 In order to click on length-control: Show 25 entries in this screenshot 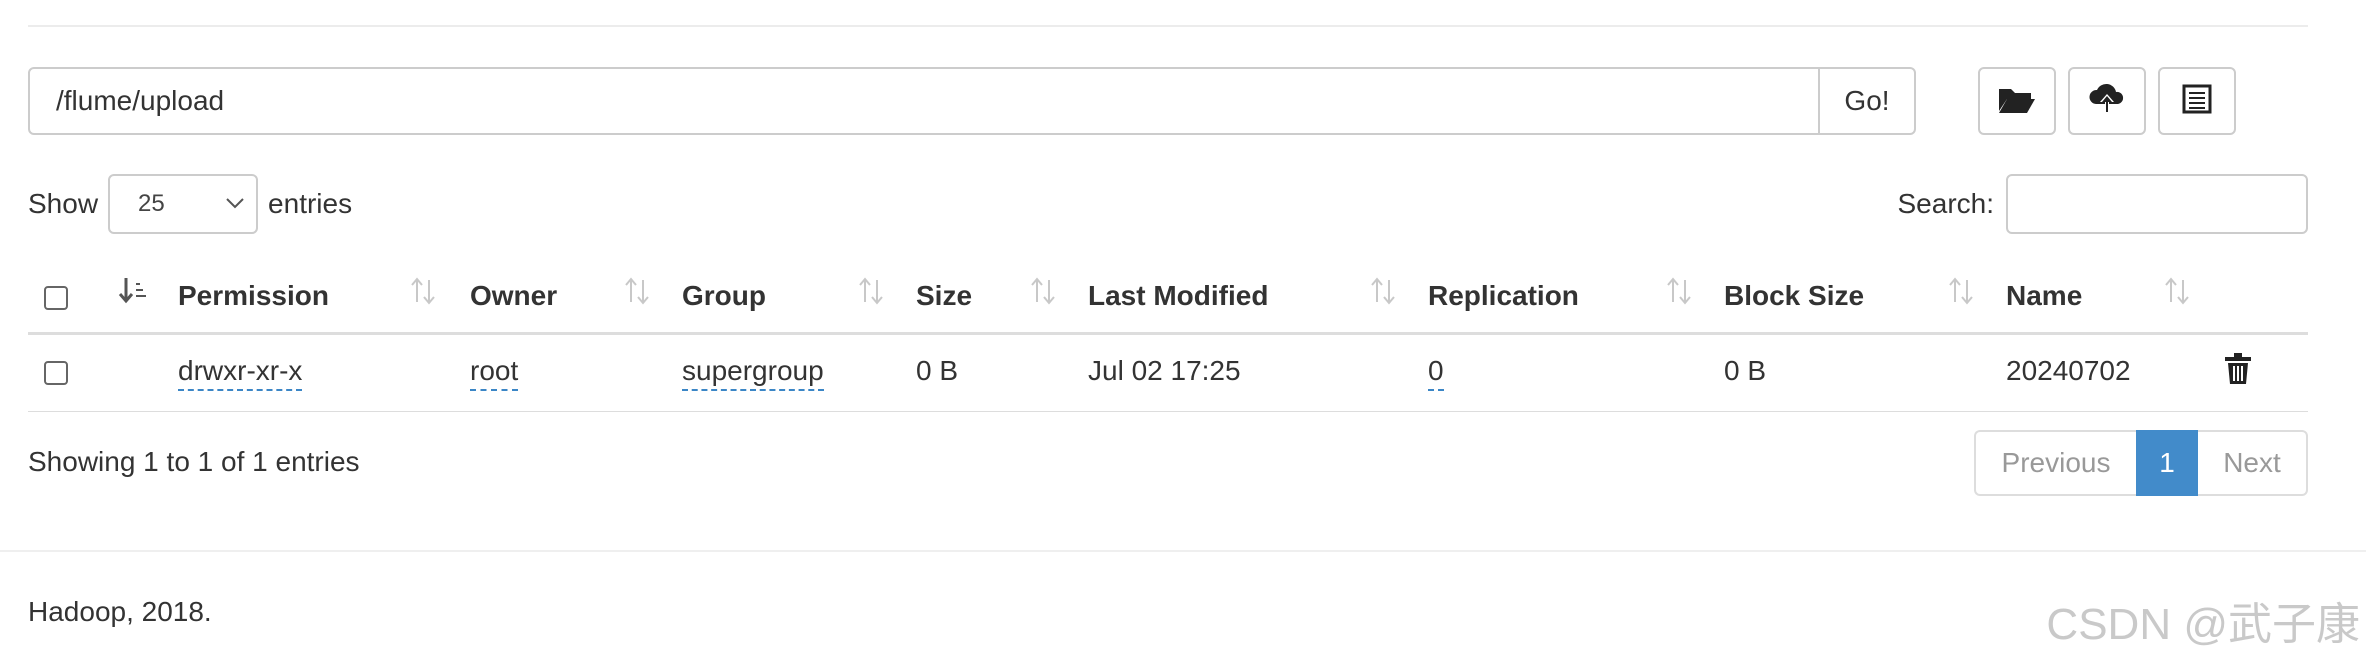, I will do `click(190, 204)`.